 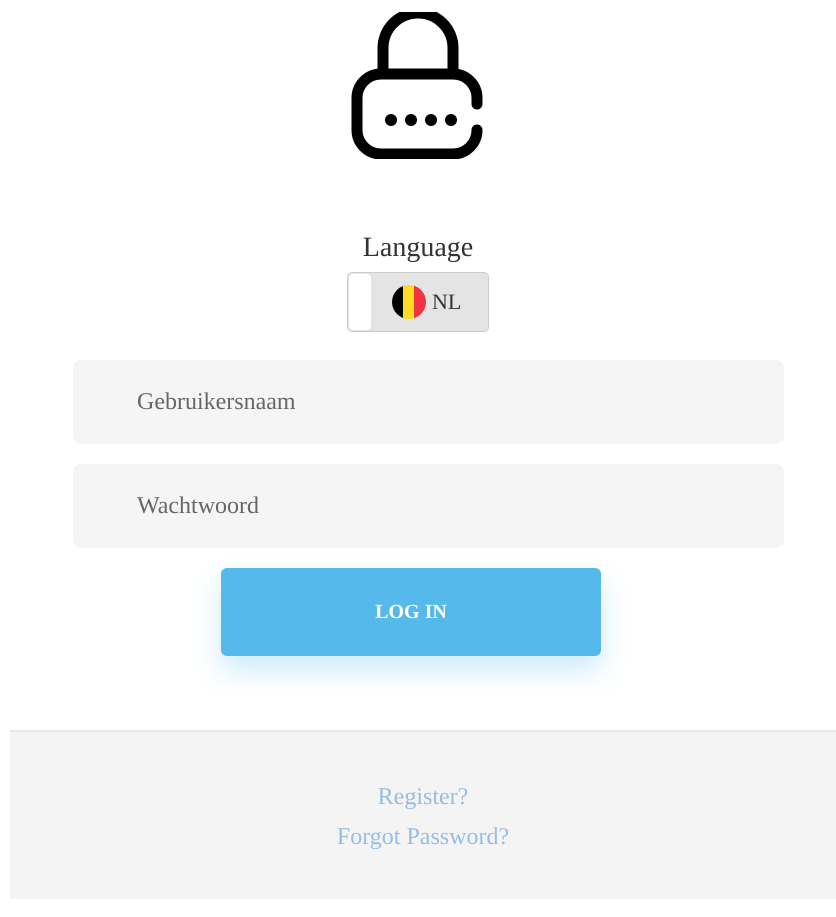 I want to click on login-button: LOG IN, so click(x=411, y=612).